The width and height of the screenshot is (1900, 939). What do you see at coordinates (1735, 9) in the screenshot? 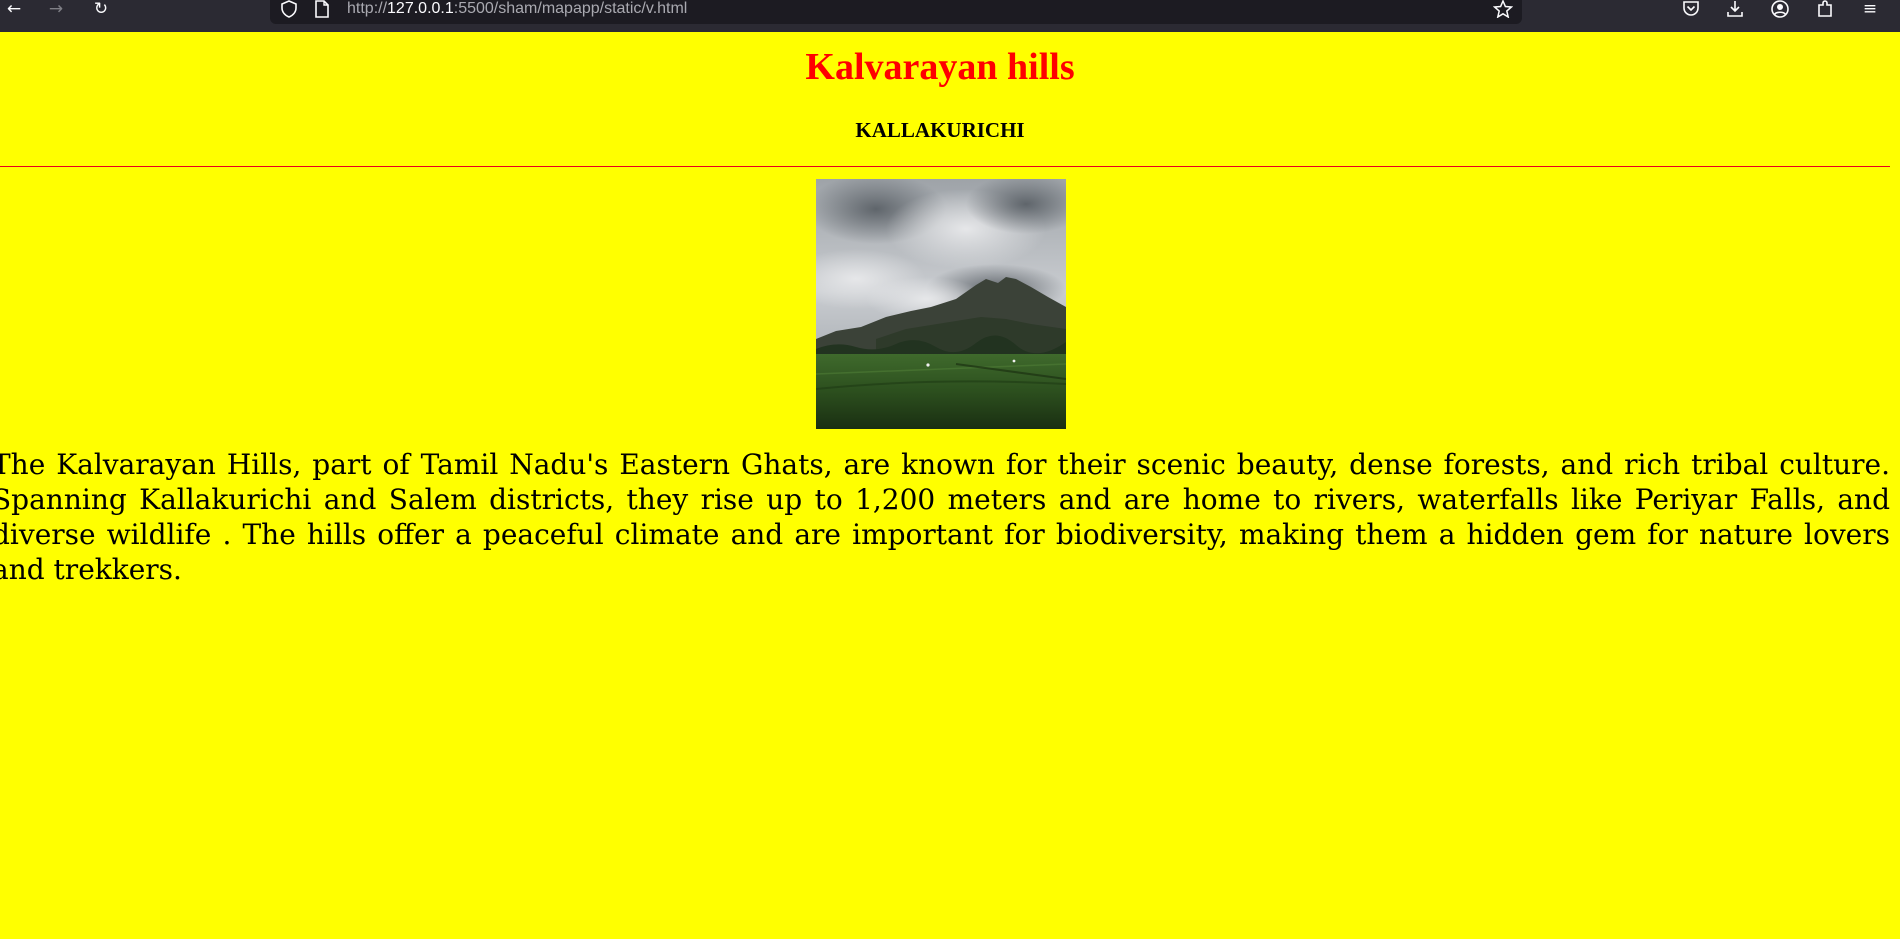
I see `download-icon` at bounding box center [1735, 9].